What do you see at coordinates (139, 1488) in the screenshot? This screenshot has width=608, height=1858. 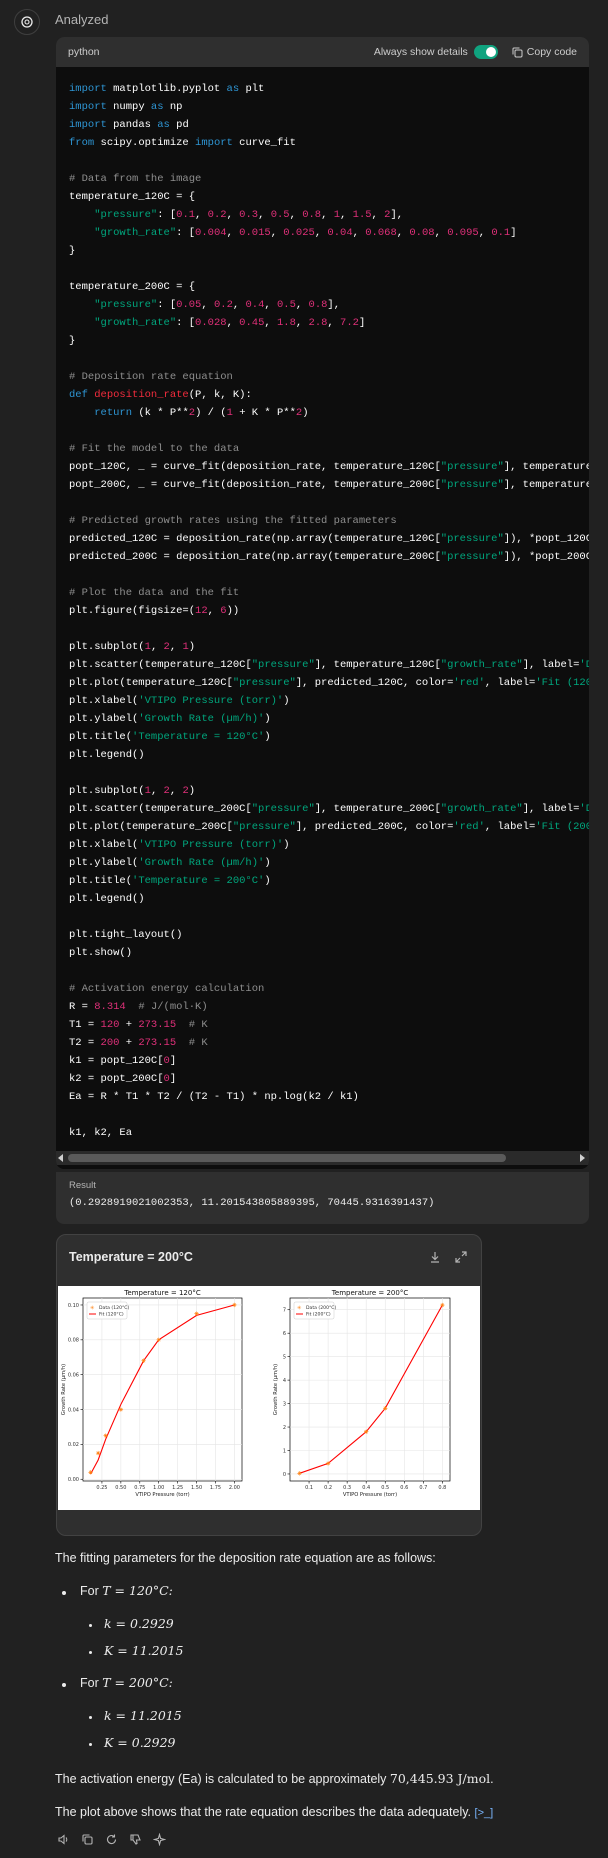 I see `chart-1-x-tick-label: 0.75` at bounding box center [139, 1488].